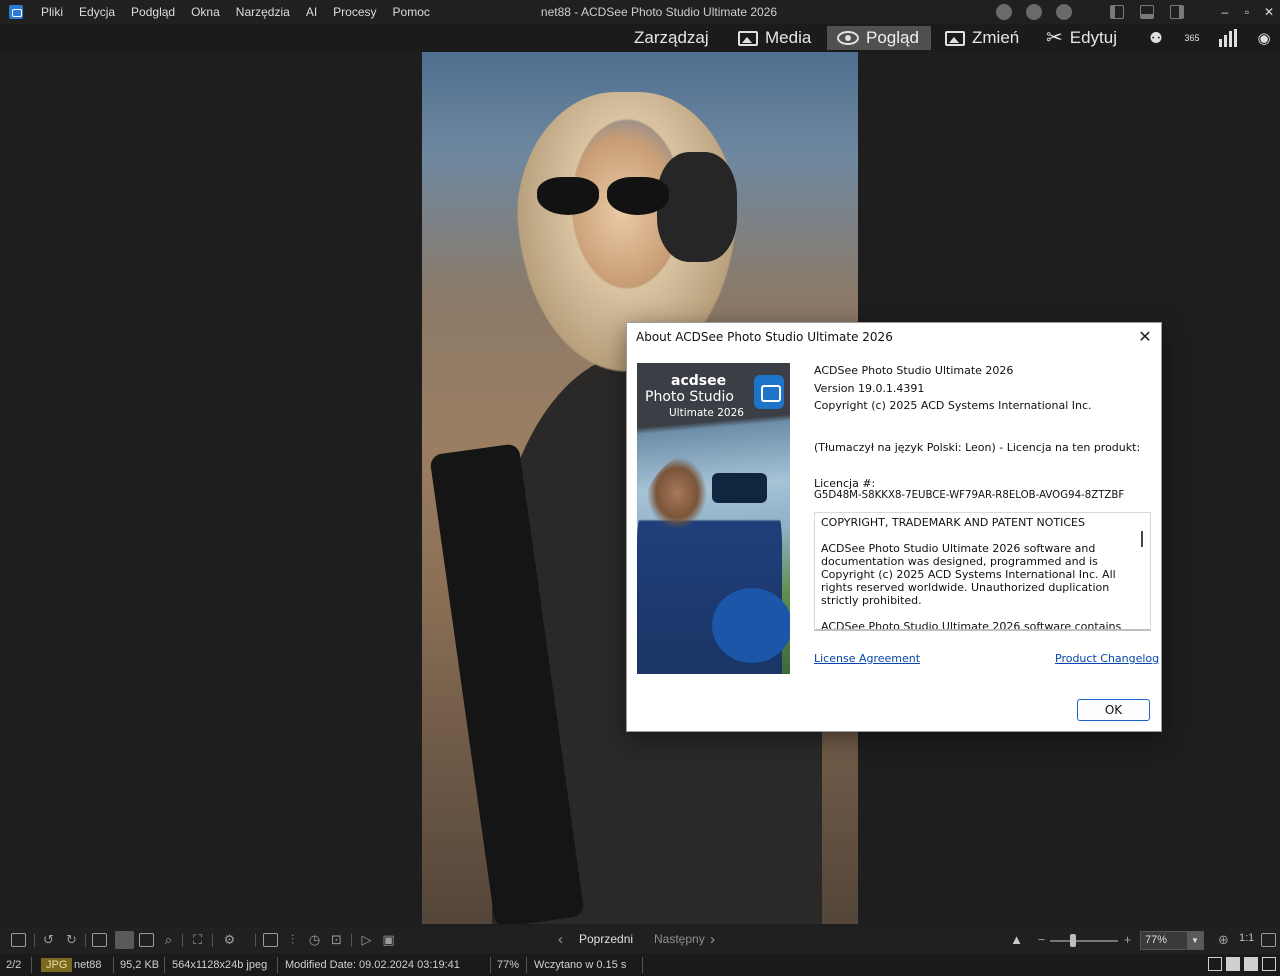 The width and height of the screenshot is (1280, 976). Describe the element at coordinates (508, 965) in the screenshot. I see `status-zoom: 77%` at that location.